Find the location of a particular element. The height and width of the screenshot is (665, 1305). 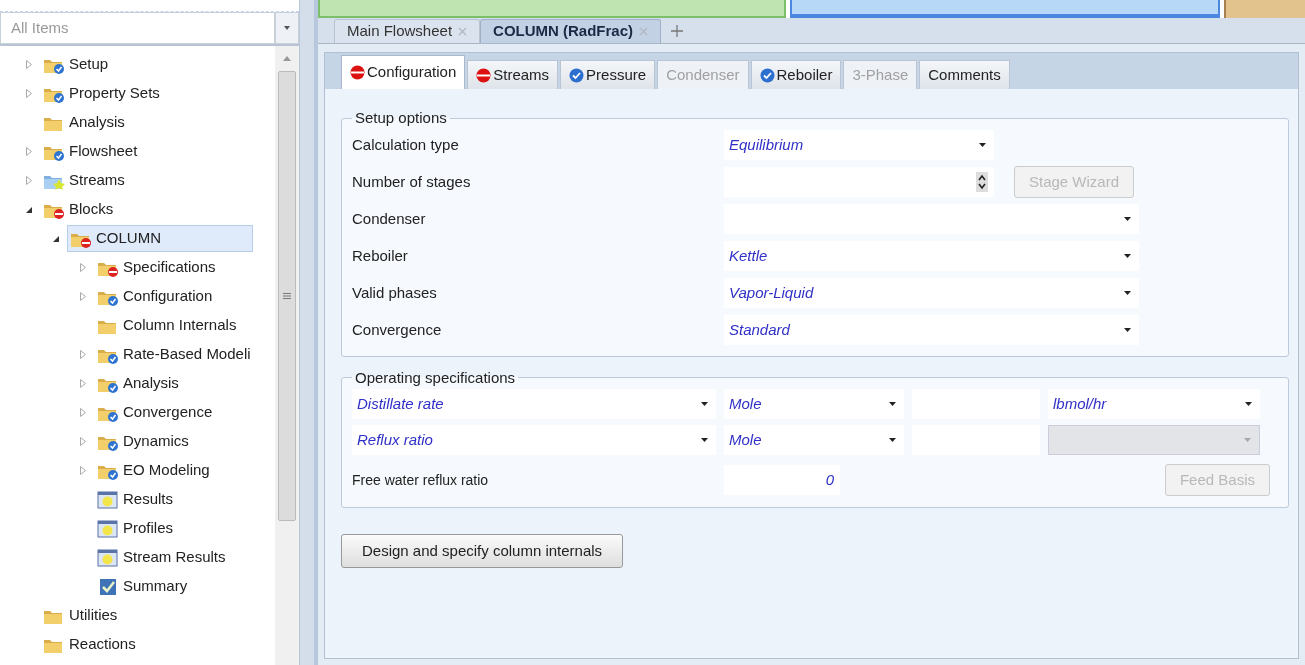

dropdown-field: Kettle is located at coordinates (931, 256).